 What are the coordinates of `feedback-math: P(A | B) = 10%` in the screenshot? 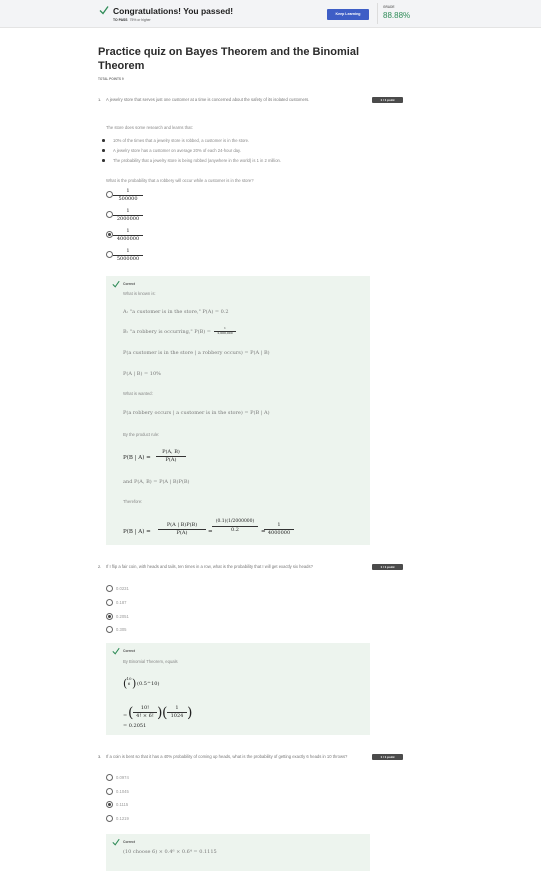 It's located at (142, 374).